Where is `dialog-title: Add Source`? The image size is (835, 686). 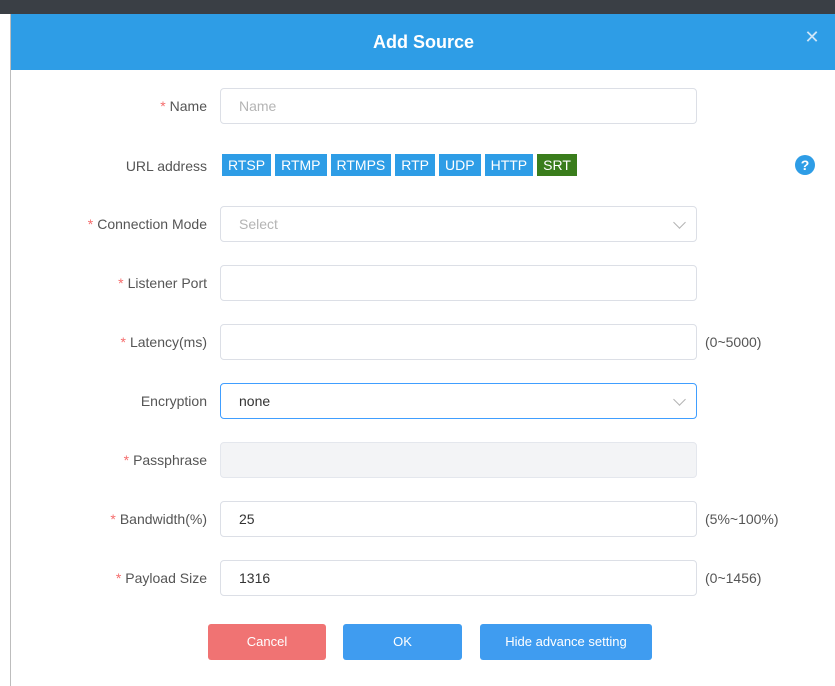
dialog-title: Add Source is located at coordinates (423, 41).